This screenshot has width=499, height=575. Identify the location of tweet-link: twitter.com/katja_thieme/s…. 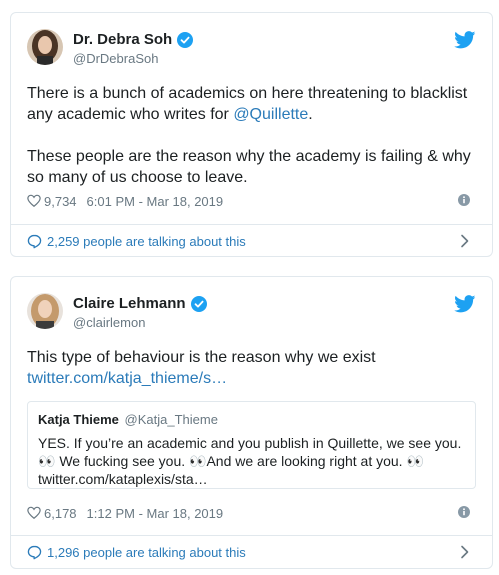
(127, 378).